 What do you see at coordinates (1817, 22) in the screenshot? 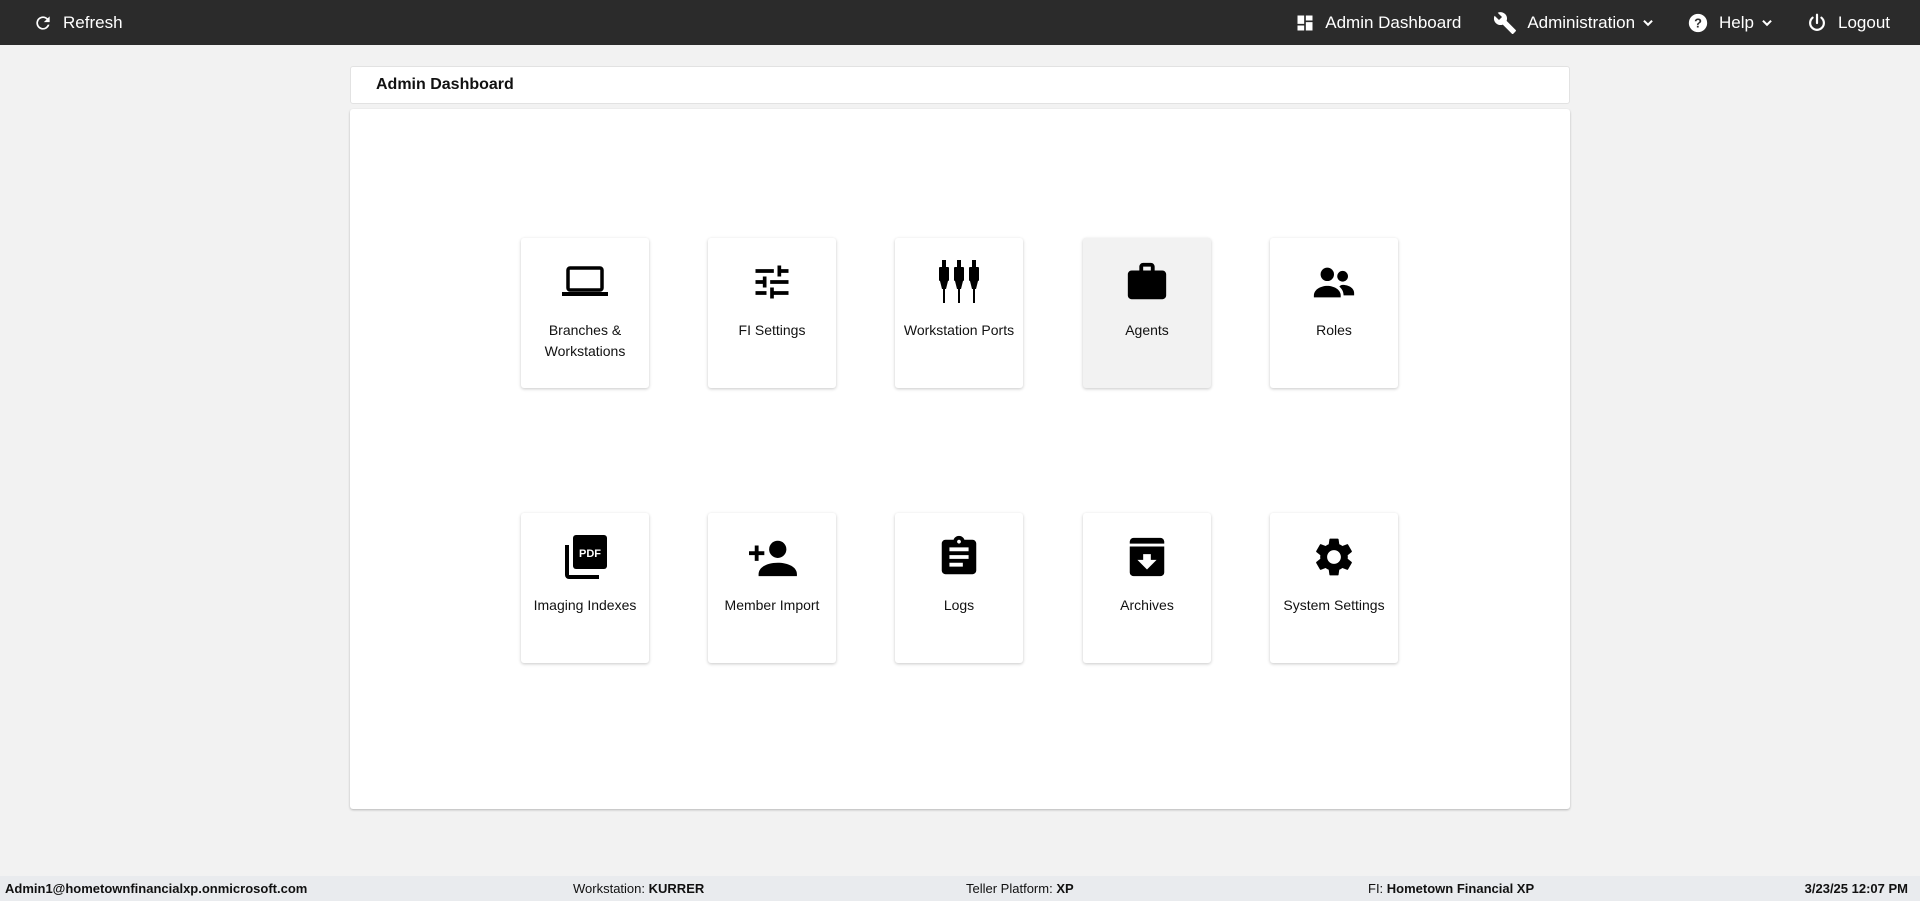
I see `power-icon` at bounding box center [1817, 22].